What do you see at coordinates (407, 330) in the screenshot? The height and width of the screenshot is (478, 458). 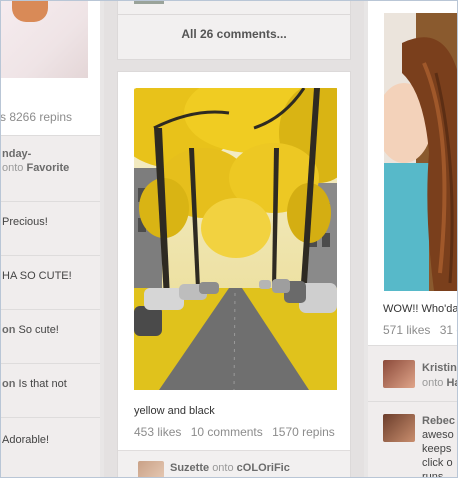 I see `likes-count: 571 likes` at bounding box center [407, 330].